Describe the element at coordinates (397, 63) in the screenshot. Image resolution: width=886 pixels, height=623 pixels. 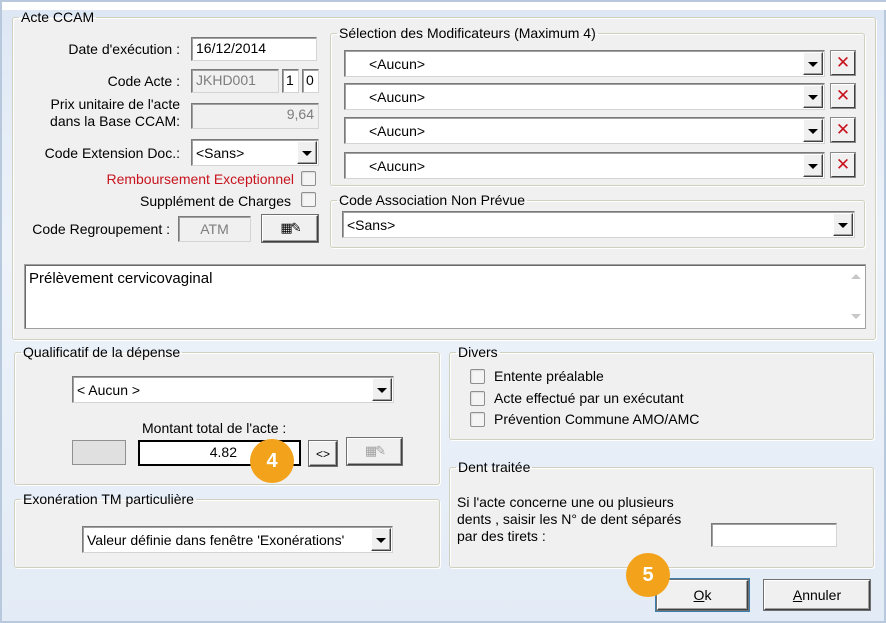
I see `modificateur-value-1: <Aucun>` at that location.